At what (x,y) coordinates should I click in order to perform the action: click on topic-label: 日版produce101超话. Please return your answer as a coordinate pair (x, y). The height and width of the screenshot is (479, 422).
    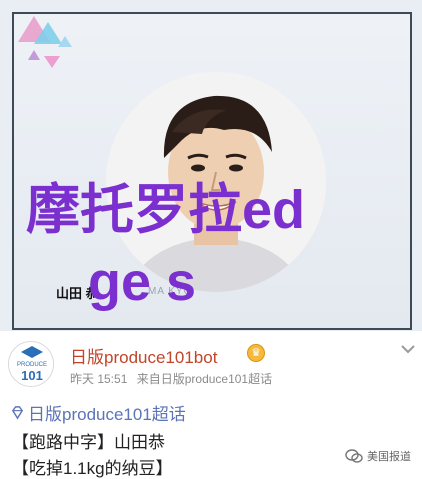
    Looking at the image, I should click on (107, 414).